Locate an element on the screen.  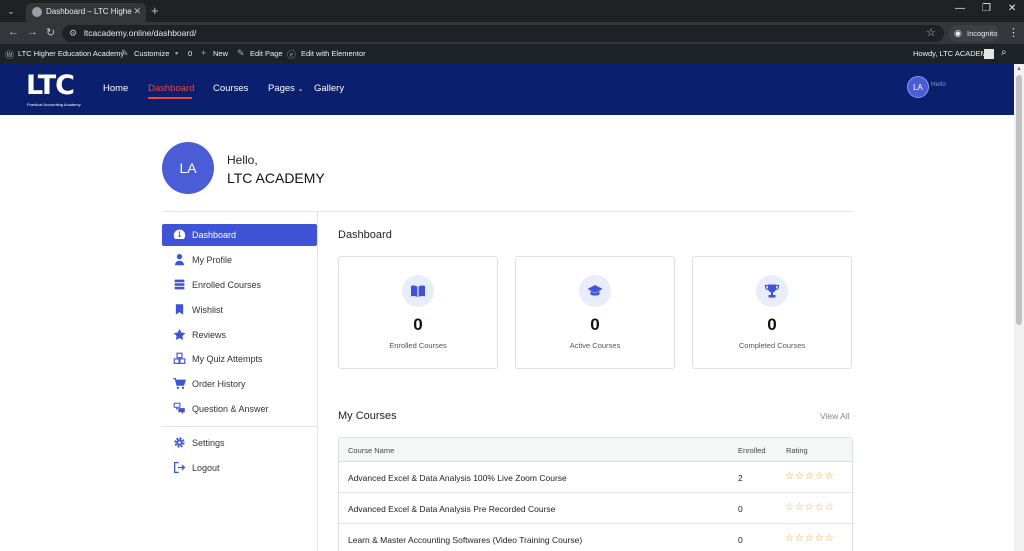
wp-search-icon: ⌕ is located at coordinates (1004, 52).